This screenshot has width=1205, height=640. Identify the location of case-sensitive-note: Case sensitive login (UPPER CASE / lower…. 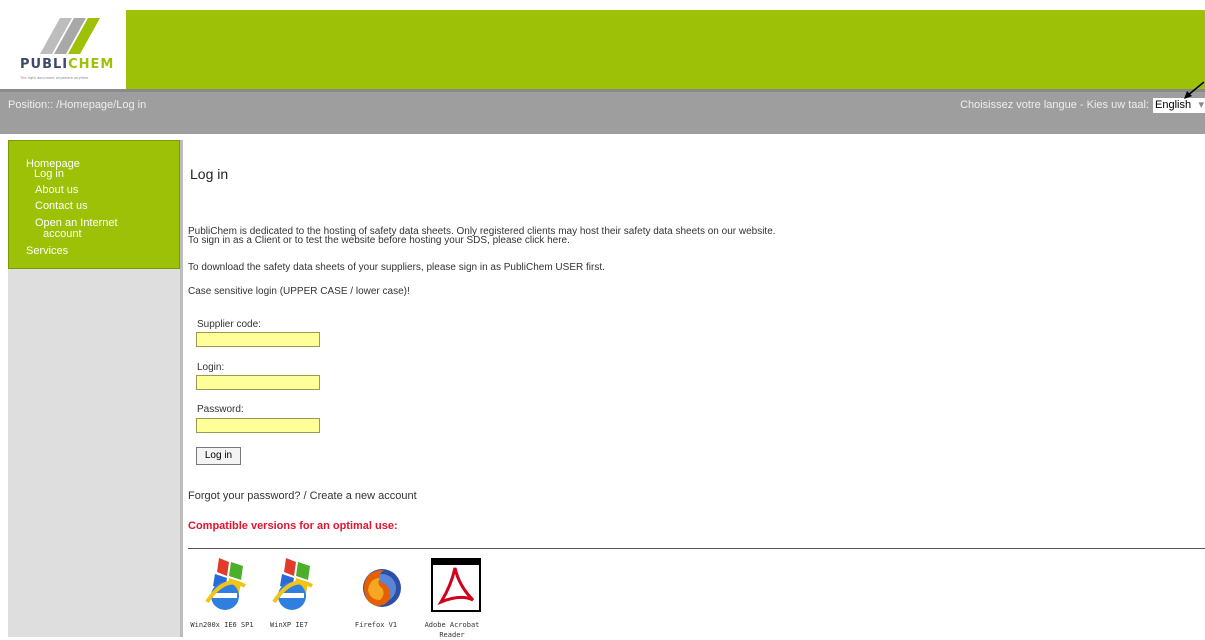
(299, 291).